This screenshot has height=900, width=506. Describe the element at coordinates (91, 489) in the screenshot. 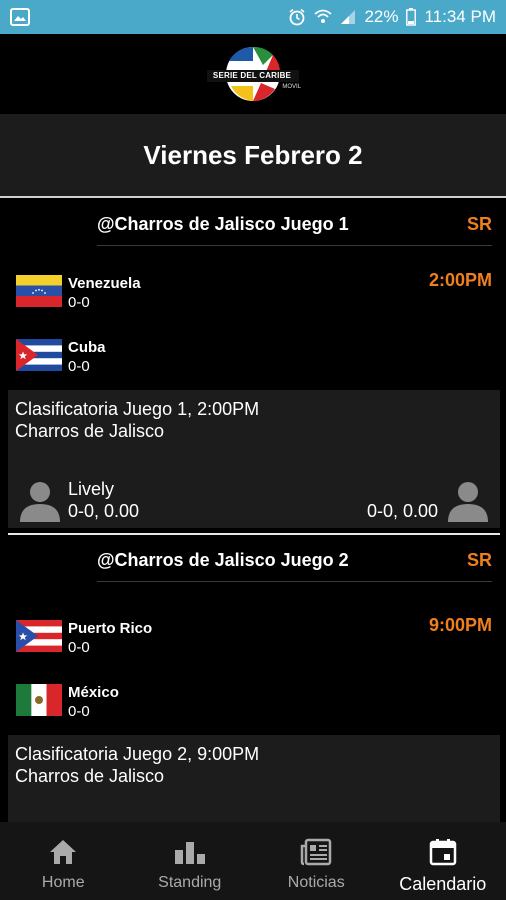

I see `pitcher-name: Lively` at that location.